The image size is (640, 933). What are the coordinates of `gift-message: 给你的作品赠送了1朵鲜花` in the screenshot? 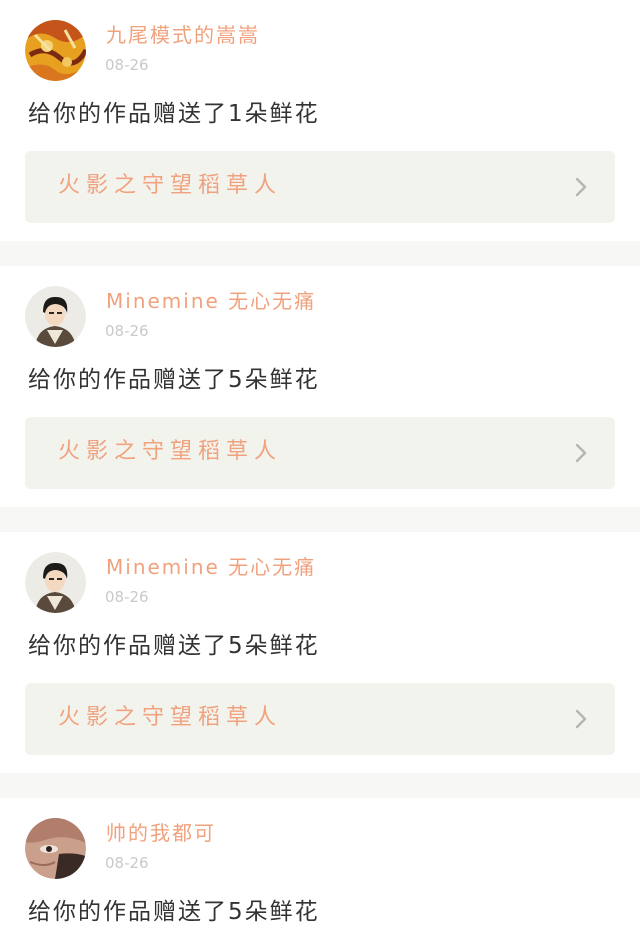 It's located at (174, 114).